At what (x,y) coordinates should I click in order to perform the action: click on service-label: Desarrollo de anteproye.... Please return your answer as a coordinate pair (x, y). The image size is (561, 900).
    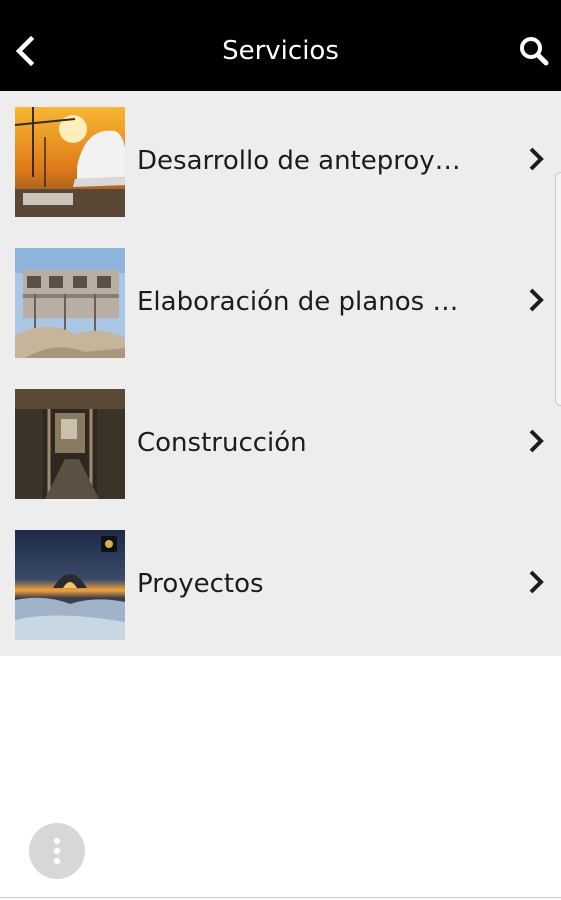
    Looking at the image, I should click on (302, 161).